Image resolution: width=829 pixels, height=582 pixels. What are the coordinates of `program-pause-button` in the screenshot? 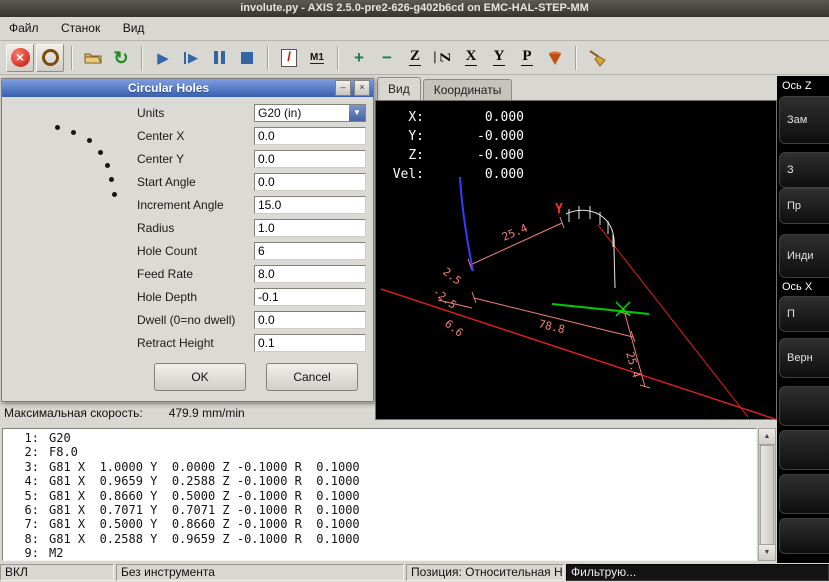 It's located at (219, 58).